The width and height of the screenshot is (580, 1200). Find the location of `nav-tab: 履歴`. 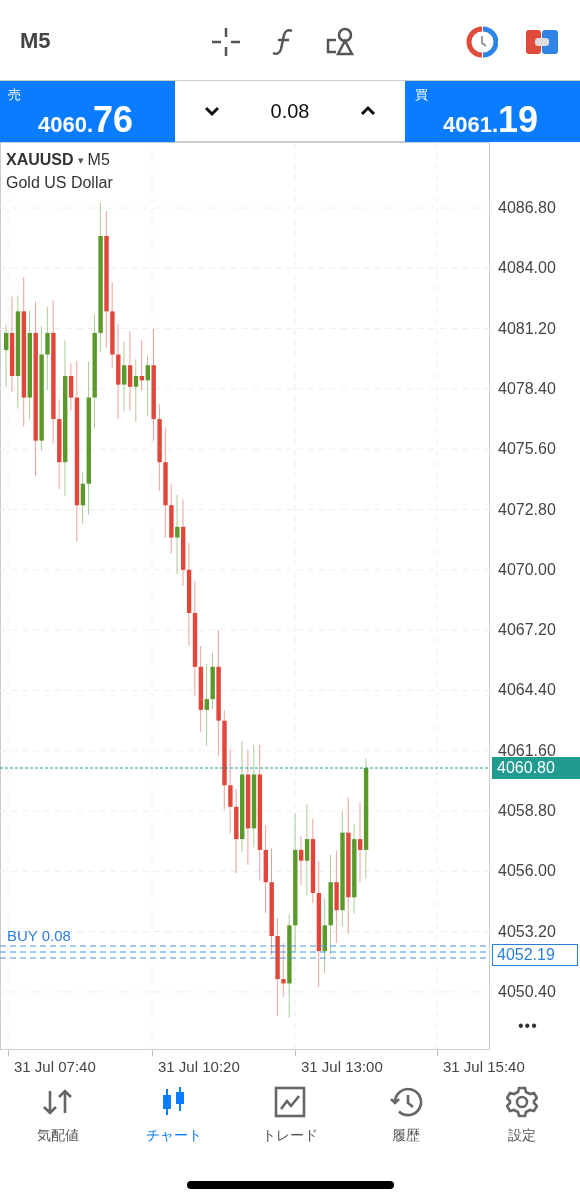

nav-tab: 履歴 is located at coordinates (406, 1117).